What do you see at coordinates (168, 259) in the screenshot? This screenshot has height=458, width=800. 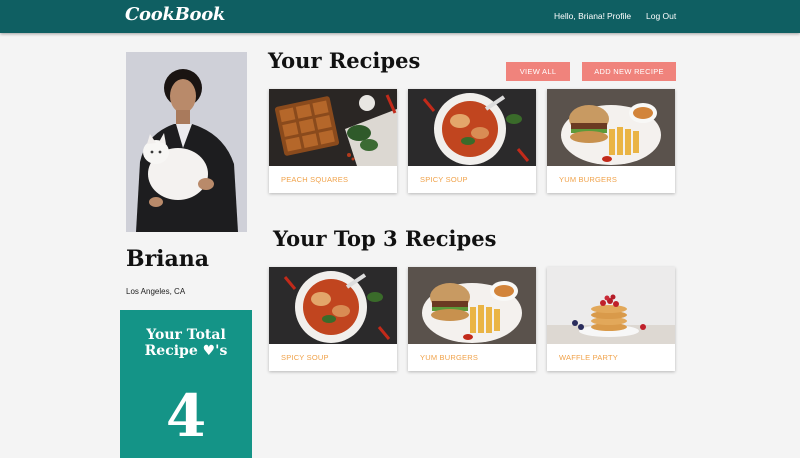 I see `profile-name: Briana` at bounding box center [168, 259].